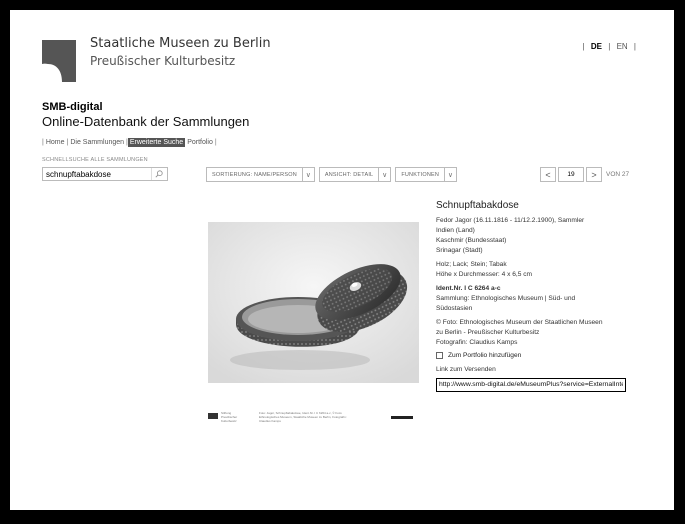 This screenshot has width=685, height=524. Describe the element at coordinates (454, 308) in the screenshot. I see `detail-line: Südostasien` at that location.